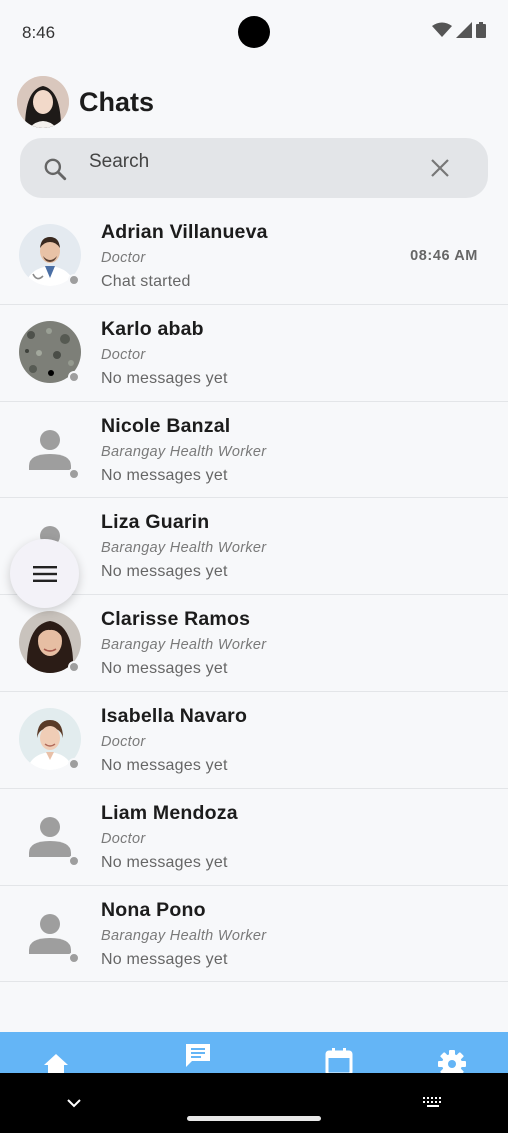 This screenshot has width=508, height=1133. I want to click on chat-name: Clarisse Ramos, so click(176, 619).